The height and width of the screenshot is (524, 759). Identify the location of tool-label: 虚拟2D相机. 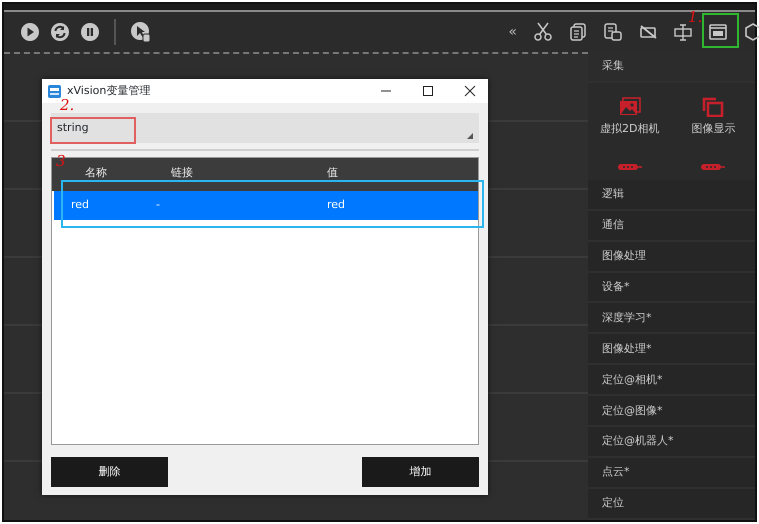
(630, 129).